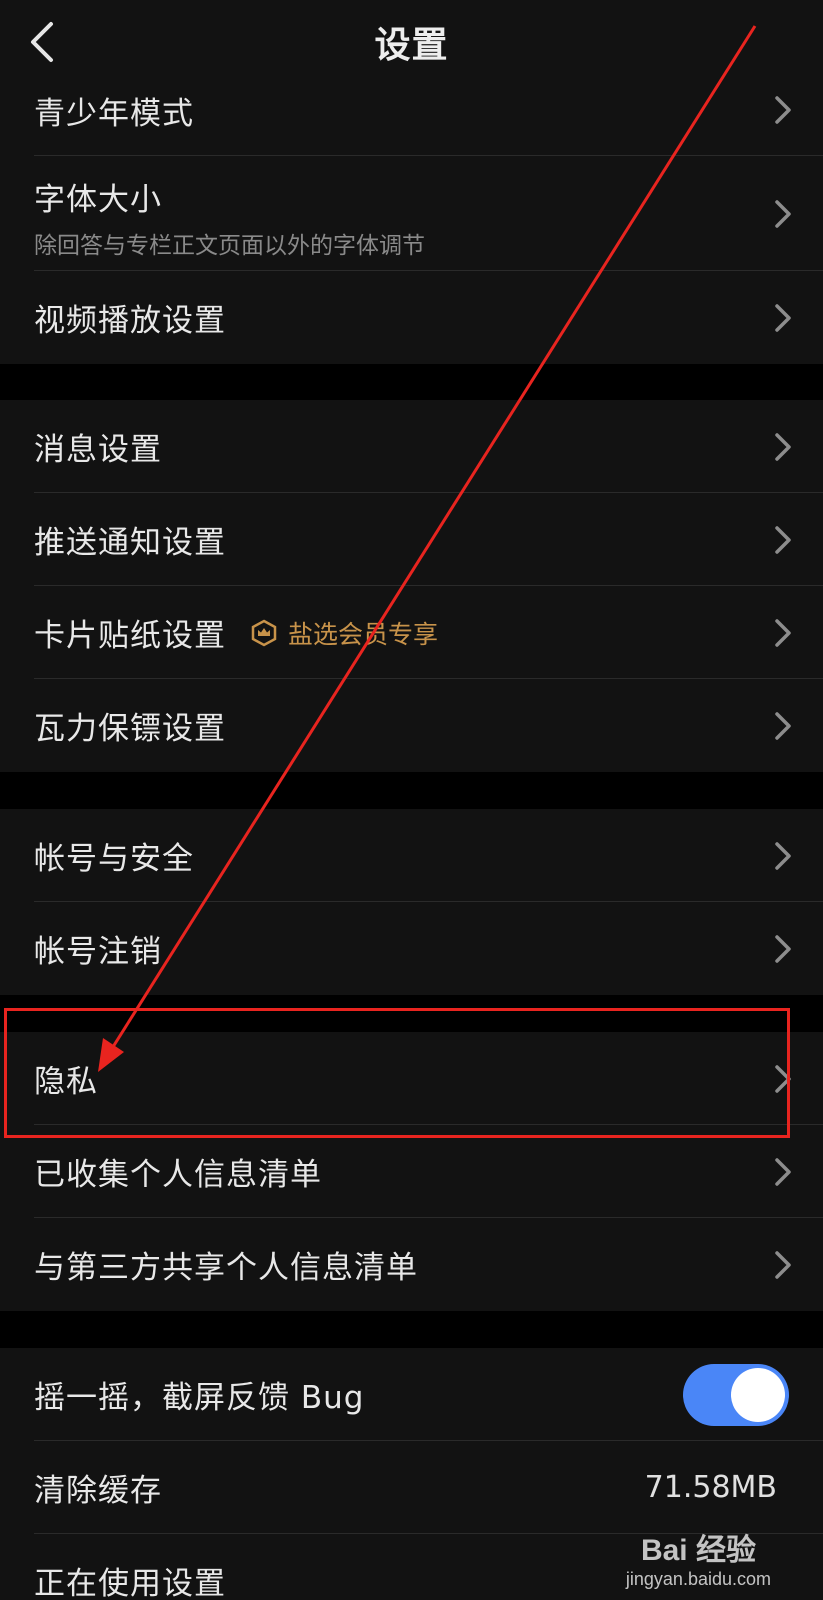  I want to click on row-account-deletion: 帐号注销, so click(411, 948).